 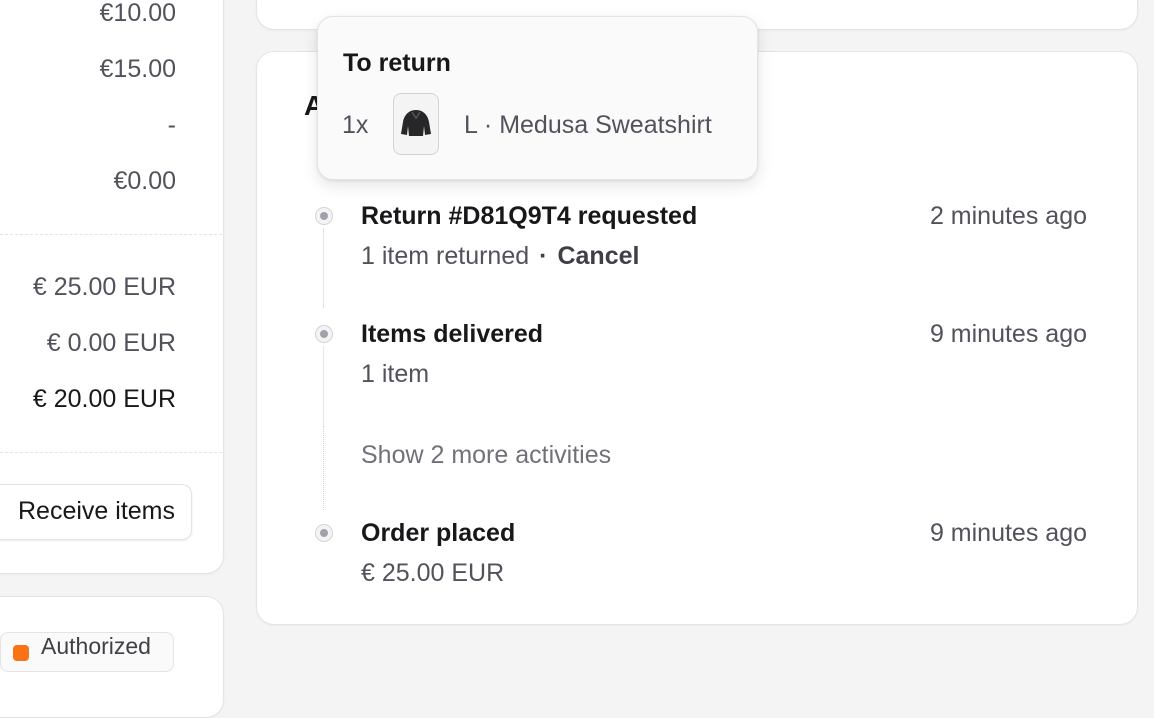 What do you see at coordinates (598, 256) in the screenshot?
I see `cancel-return-link: Cancel` at bounding box center [598, 256].